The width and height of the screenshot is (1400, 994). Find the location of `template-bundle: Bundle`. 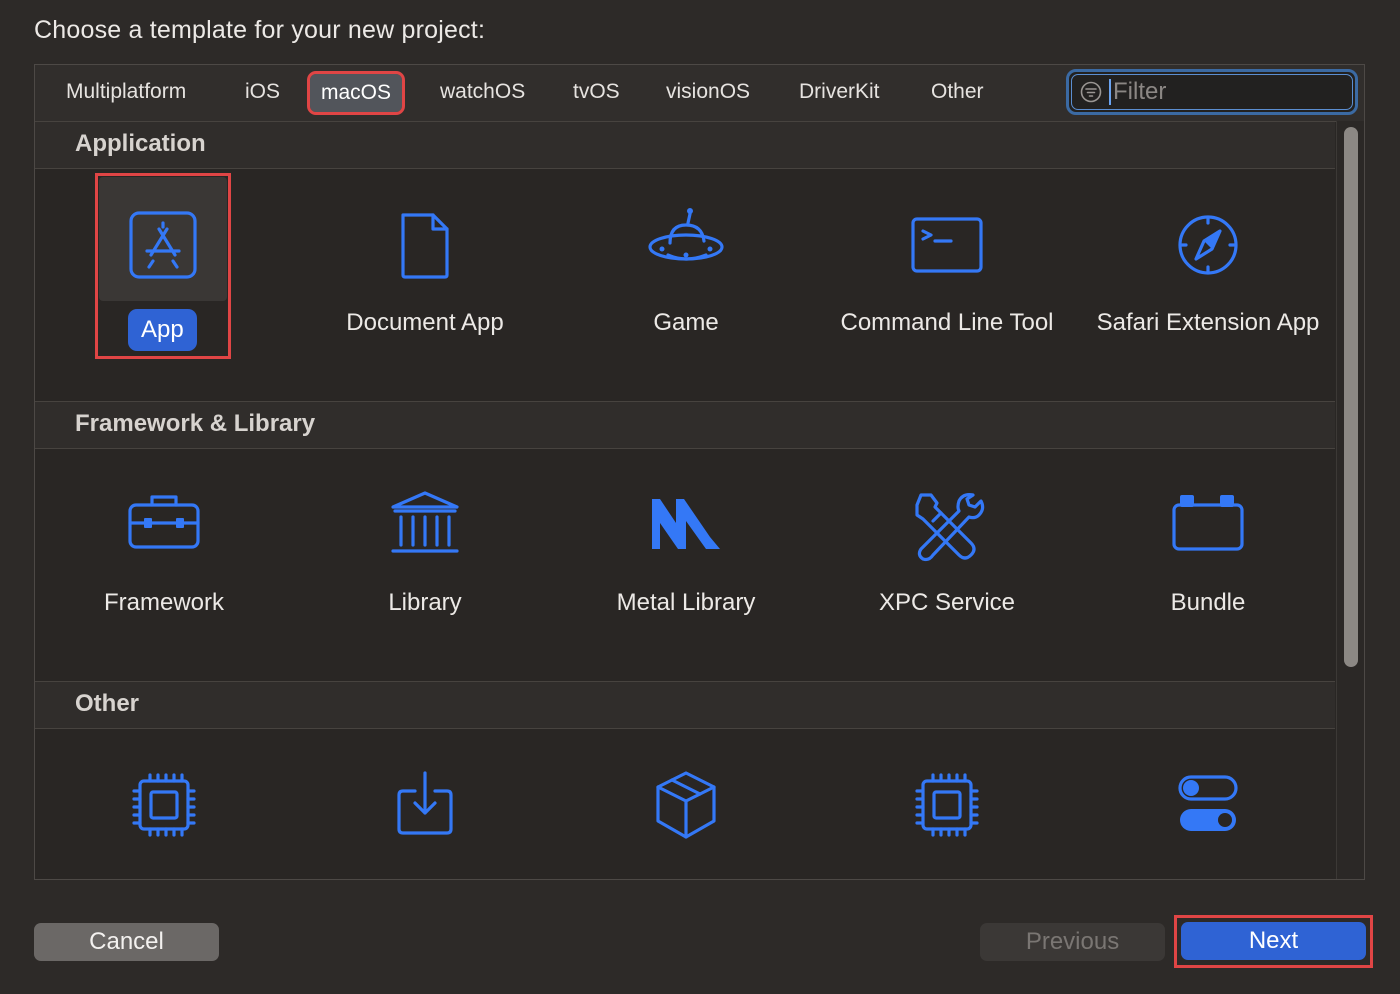

template-bundle: Bundle is located at coordinates (1208, 557).